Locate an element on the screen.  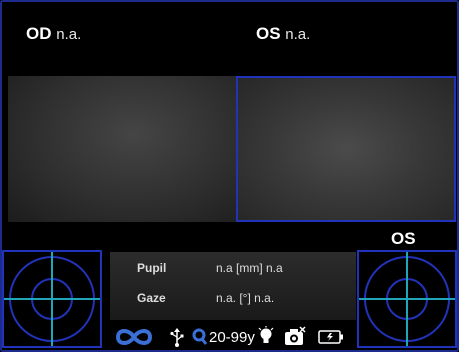
infinity-icon is located at coordinates (134, 337).